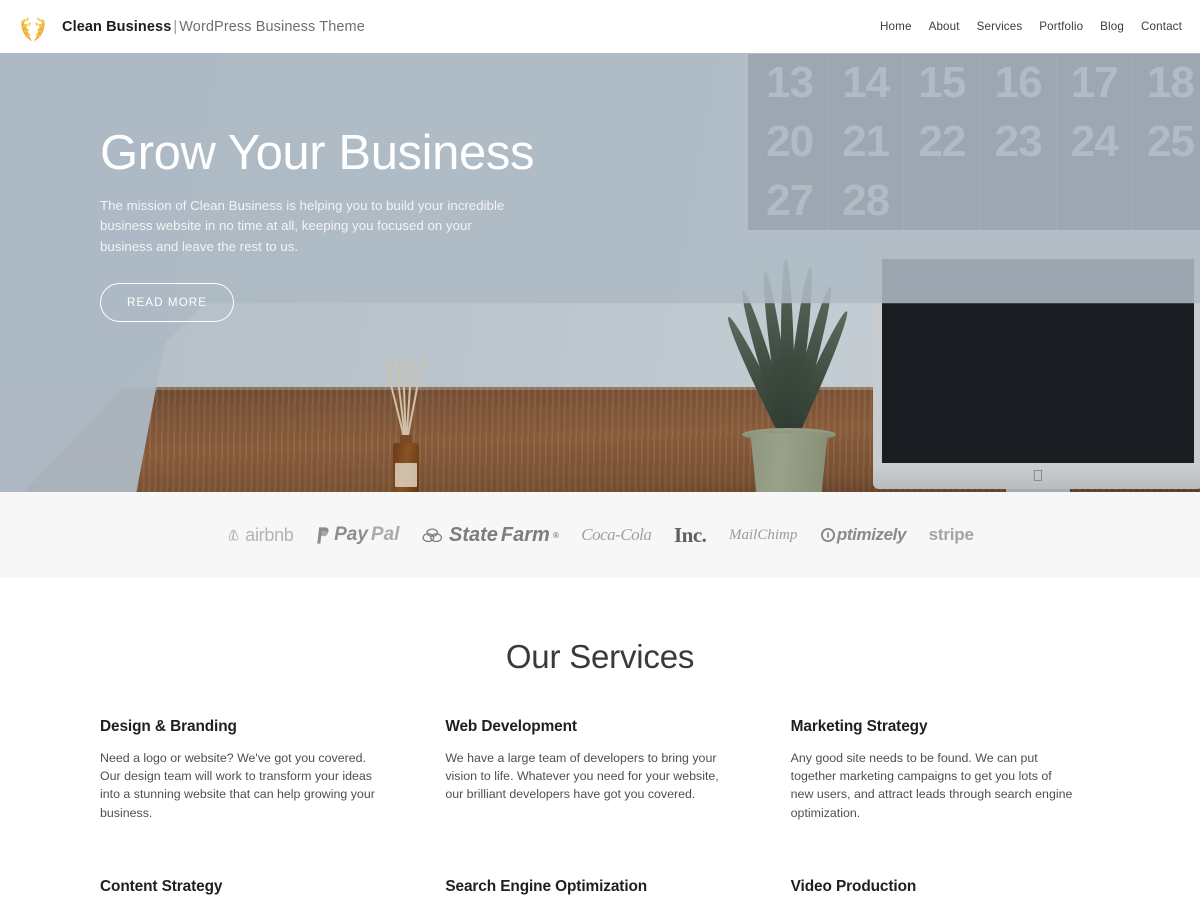 The width and height of the screenshot is (1200, 900). I want to click on logo-mailchimp: MailChimp, so click(763, 535).